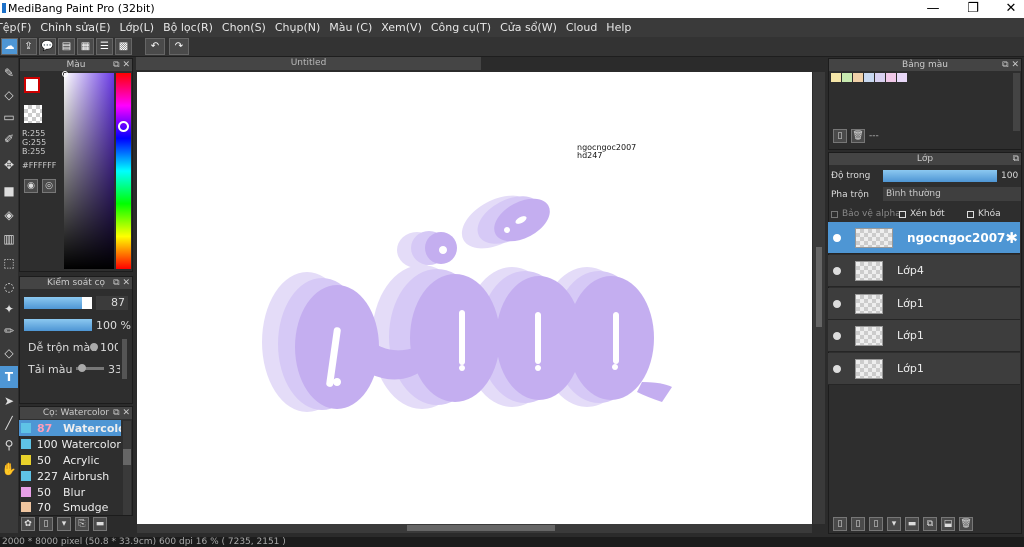  What do you see at coordinates (15, 27) in the screenshot?
I see `menu-file: Tệp(F)` at bounding box center [15, 27].